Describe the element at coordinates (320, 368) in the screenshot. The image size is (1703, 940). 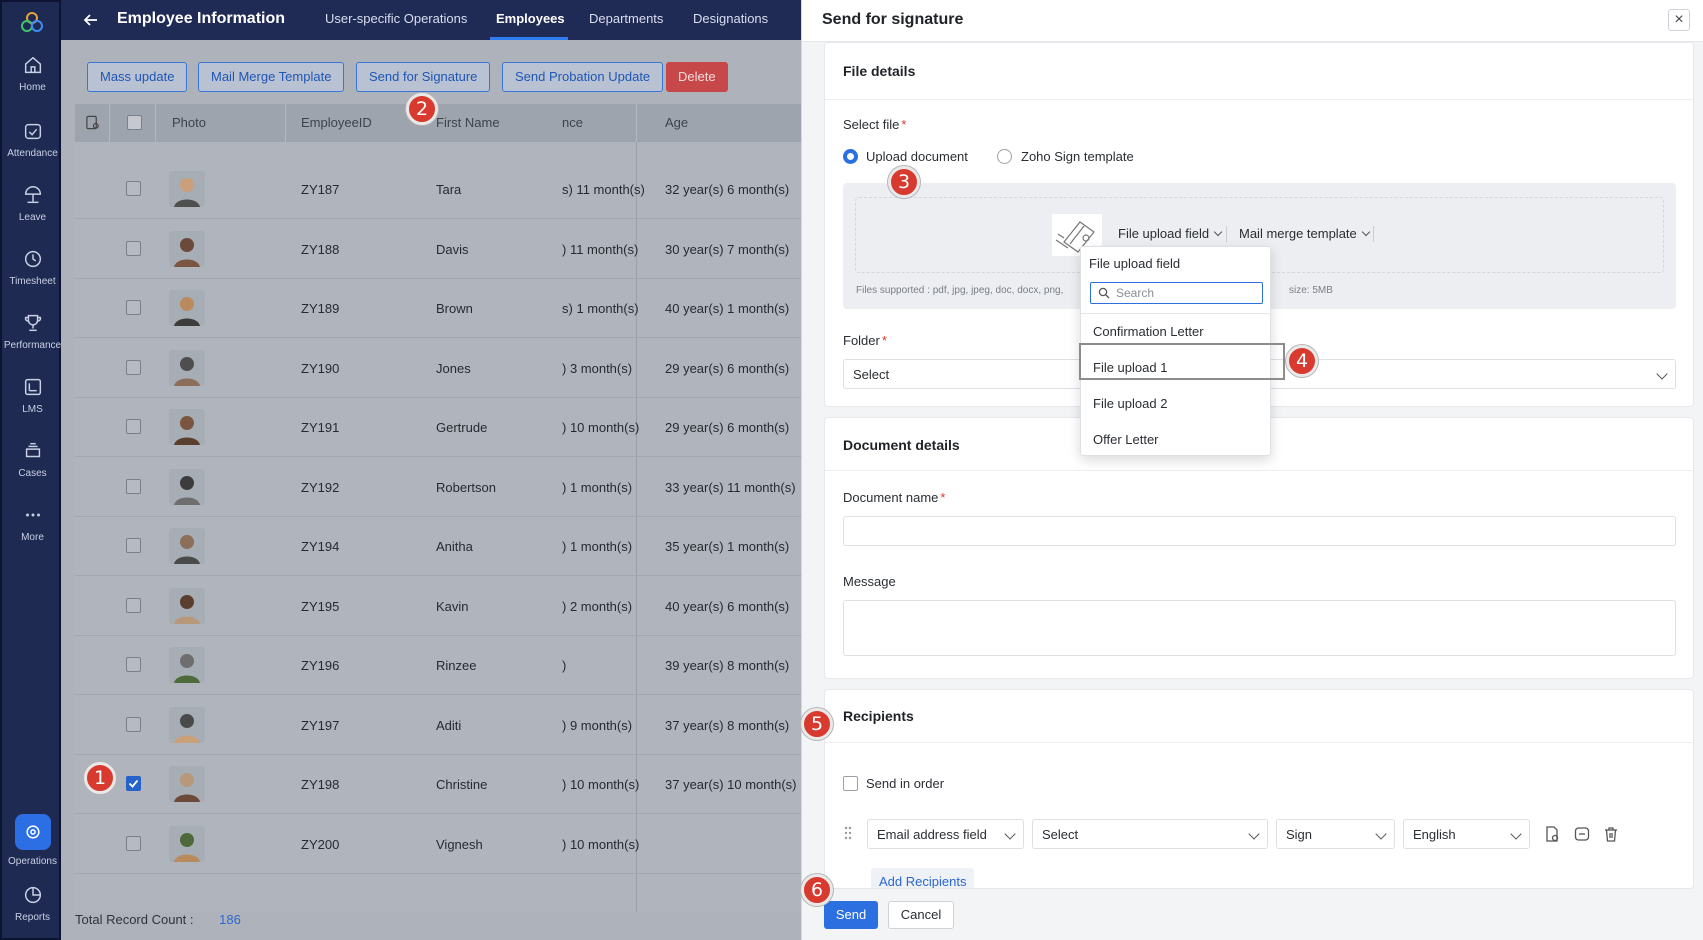
I see `cell-employee-id: ZY190` at that location.